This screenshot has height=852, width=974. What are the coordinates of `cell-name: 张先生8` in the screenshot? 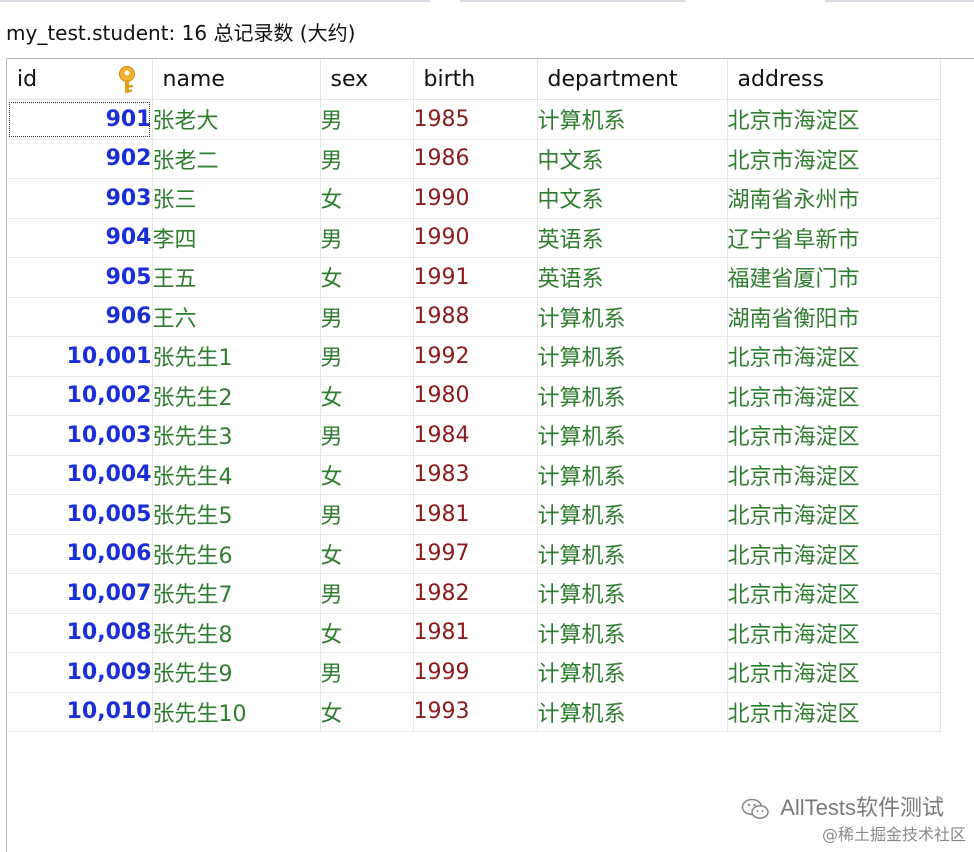 It's located at (236, 633).